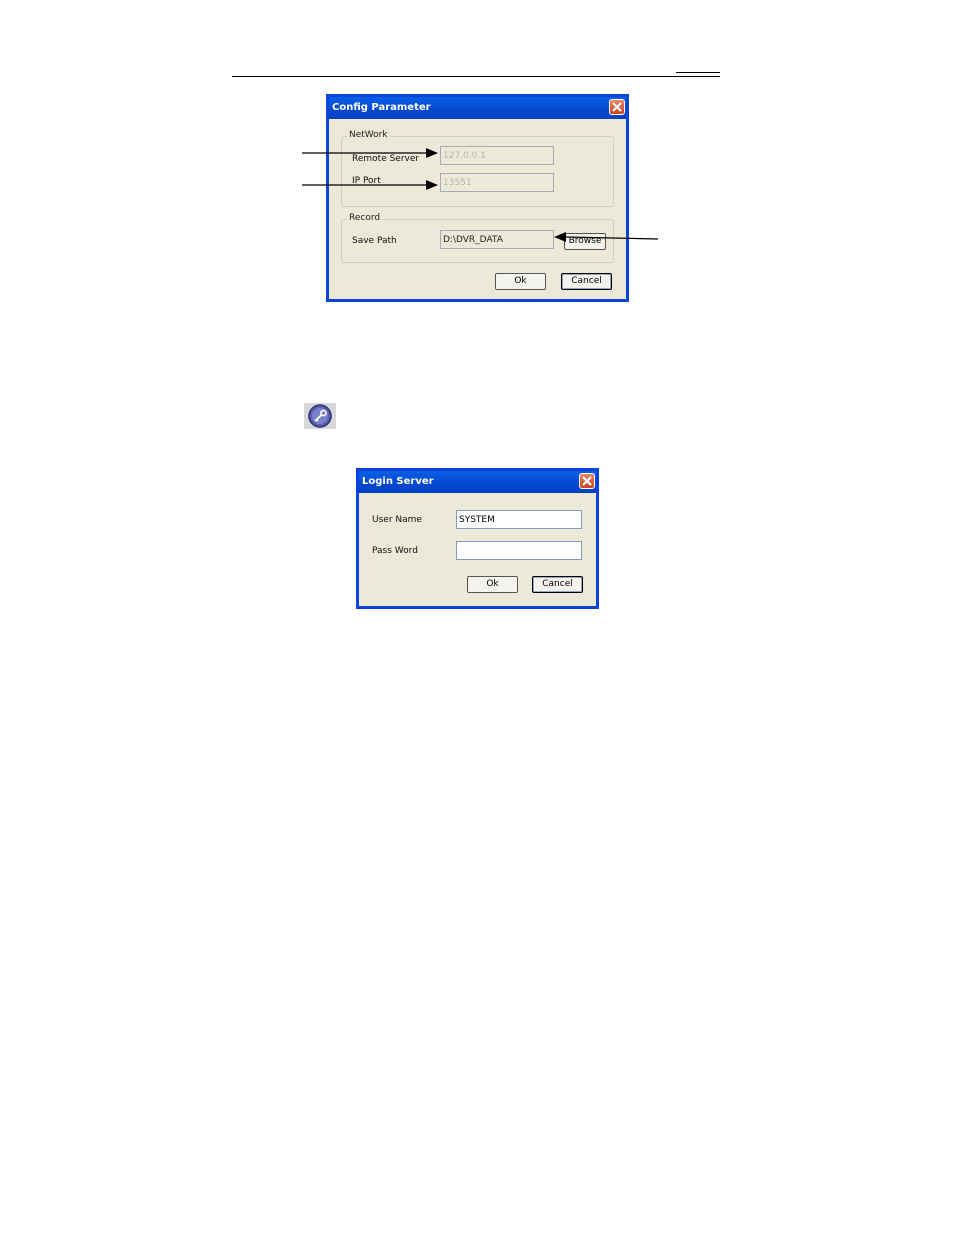 Image resolution: width=954 pixels, height=1235 pixels. What do you see at coordinates (557, 584) in the screenshot?
I see `login-cancel-button: Cancel` at bounding box center [557, 584].